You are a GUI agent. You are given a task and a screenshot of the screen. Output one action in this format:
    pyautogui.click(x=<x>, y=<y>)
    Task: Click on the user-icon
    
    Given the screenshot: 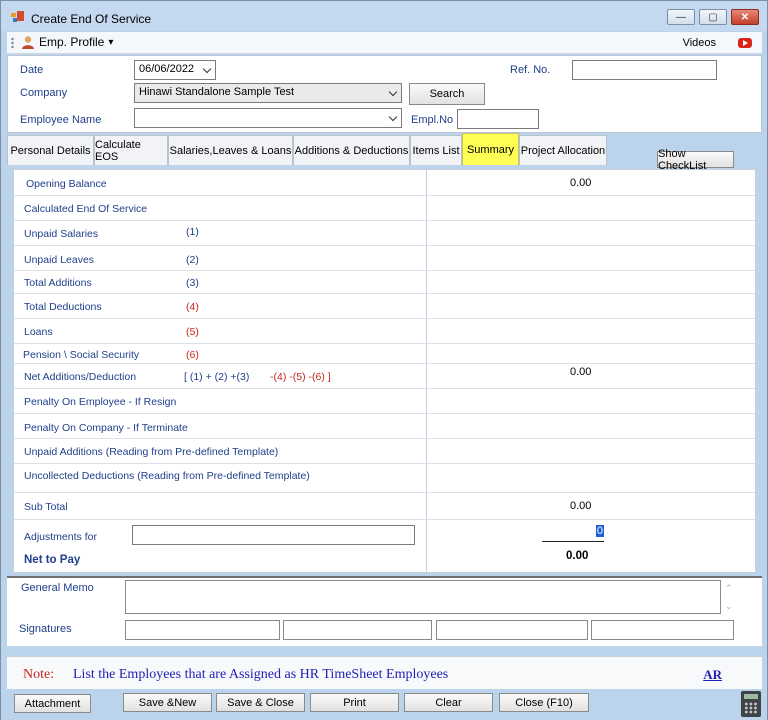 What is the action you would take?
    pyautogui.click(x=28, y=42)
    